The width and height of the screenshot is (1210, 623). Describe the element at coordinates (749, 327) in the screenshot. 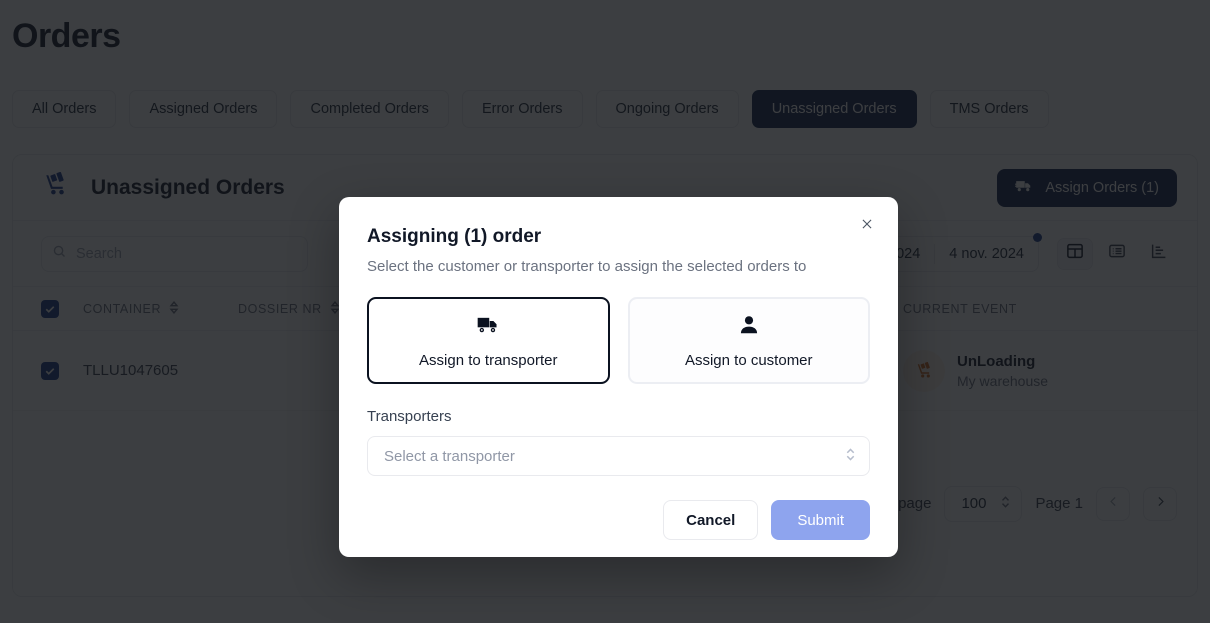

I see `person-icon` at that location.